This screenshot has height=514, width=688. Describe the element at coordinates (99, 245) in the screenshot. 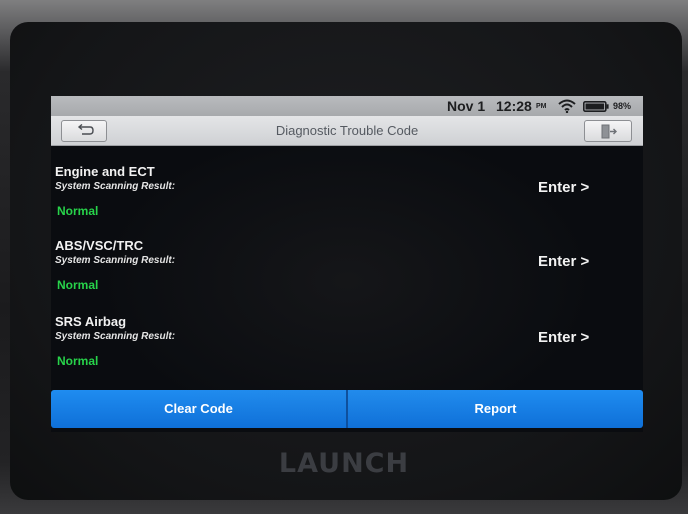

I see `system-name: ABS/VSC/TRC` at that location.